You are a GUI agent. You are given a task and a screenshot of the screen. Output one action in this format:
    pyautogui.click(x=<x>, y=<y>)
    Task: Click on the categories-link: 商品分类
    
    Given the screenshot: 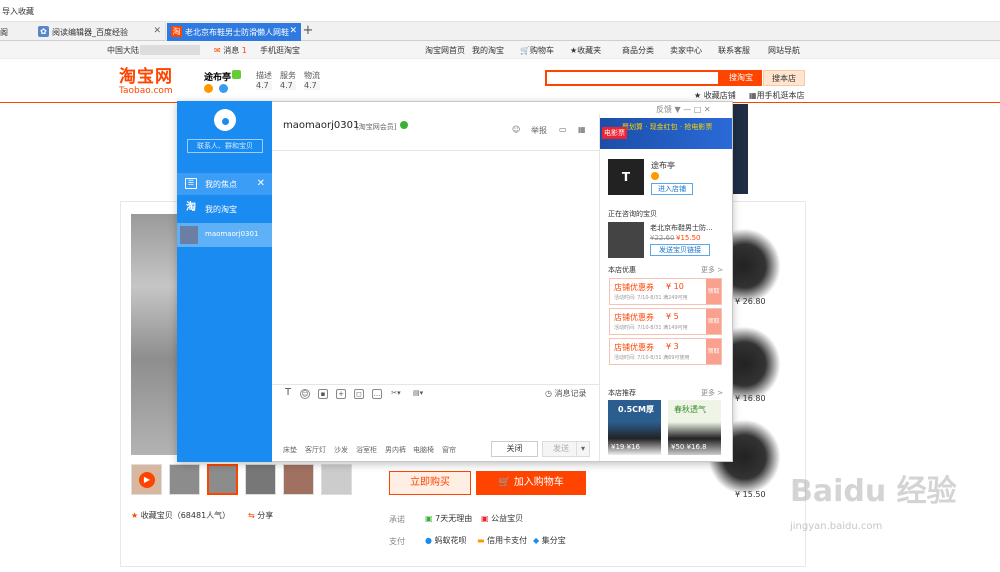 What is the action you would take?
    pyautogui.click(x=638, y=50)
    